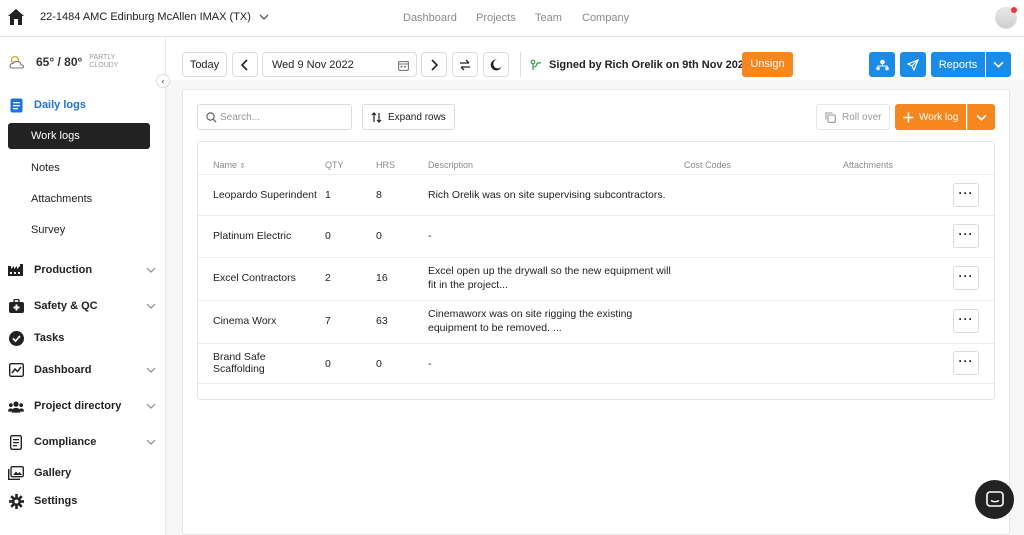  I want to click on user-network-icon, so click(882, 64).